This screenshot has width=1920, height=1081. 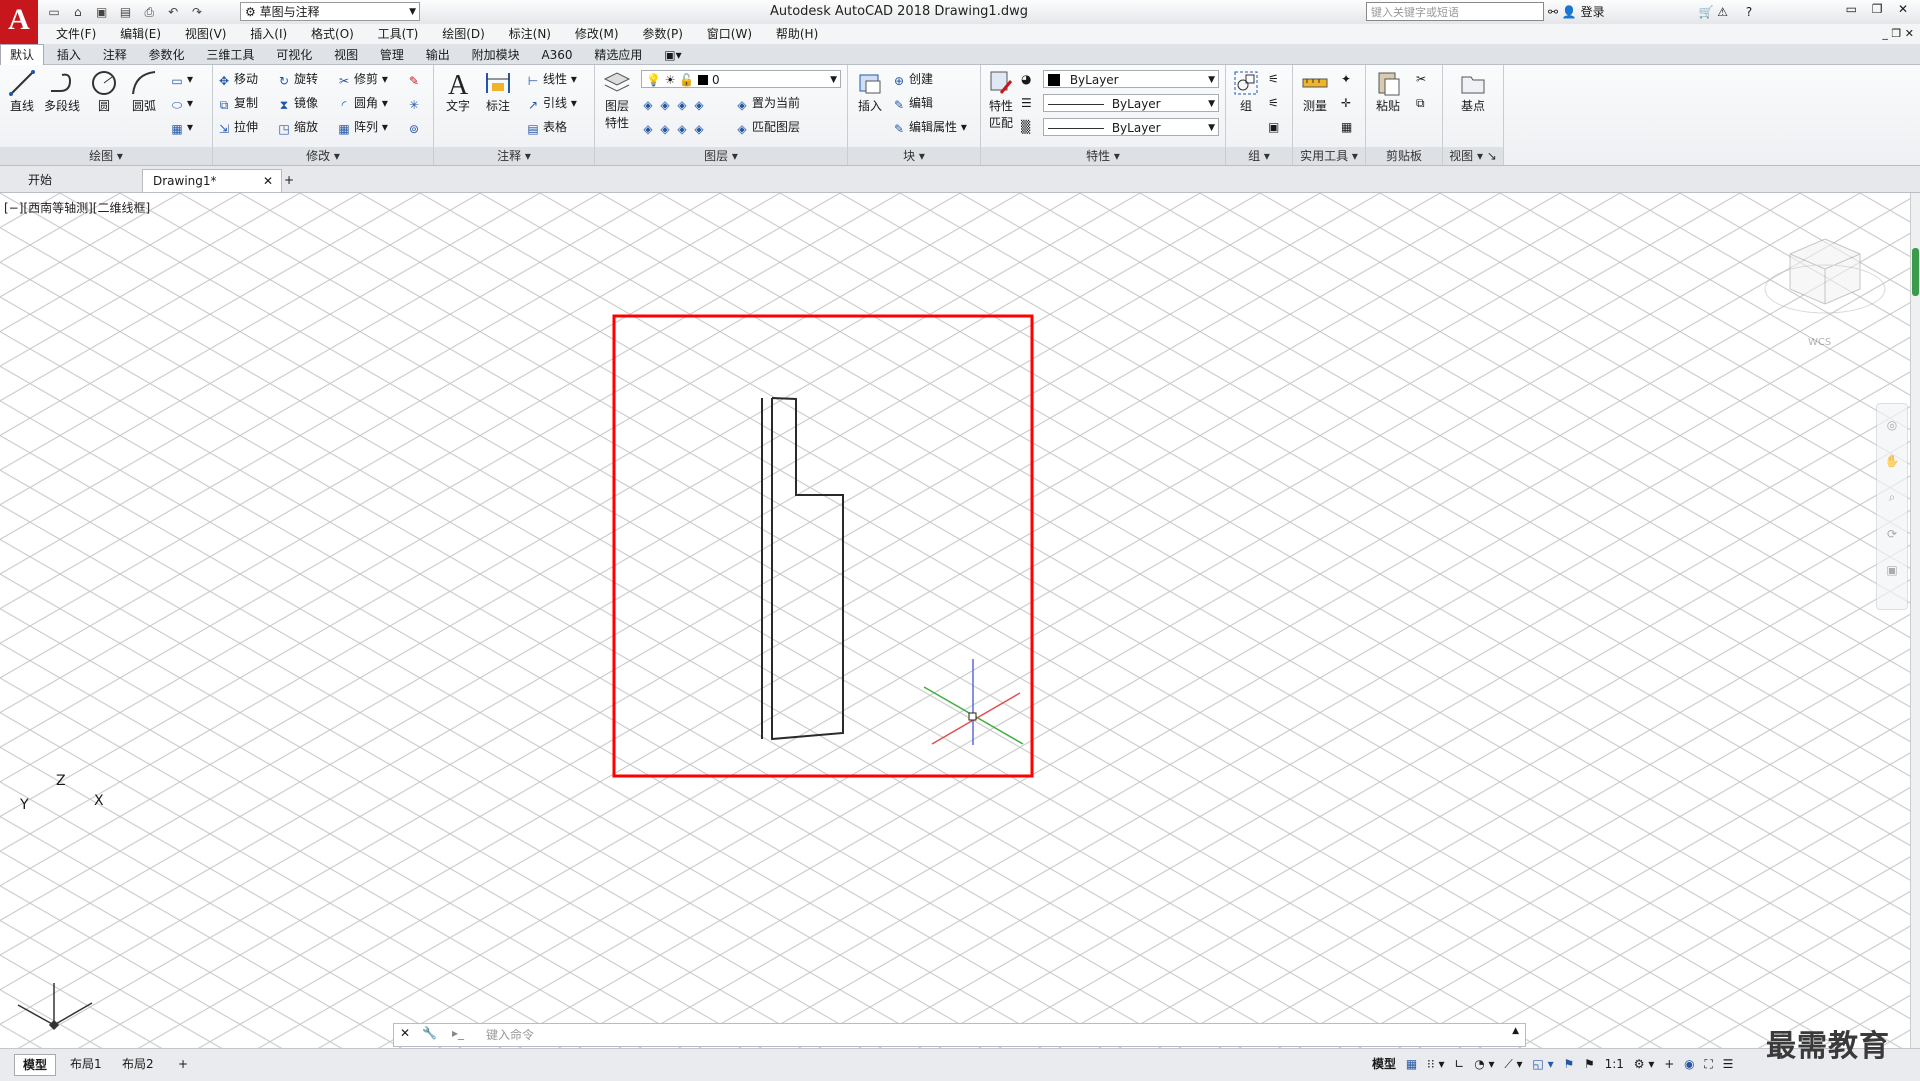 I want to click on block-panel-title: 块 ▾, so click(x=914, y=156).